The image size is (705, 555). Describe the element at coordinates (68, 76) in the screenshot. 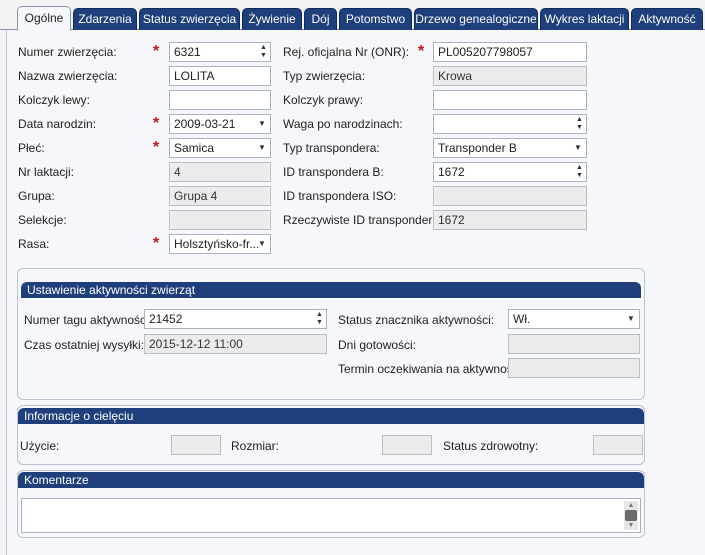

I see `animal-name-label: Nazwa zwierzęcia:` at that location.